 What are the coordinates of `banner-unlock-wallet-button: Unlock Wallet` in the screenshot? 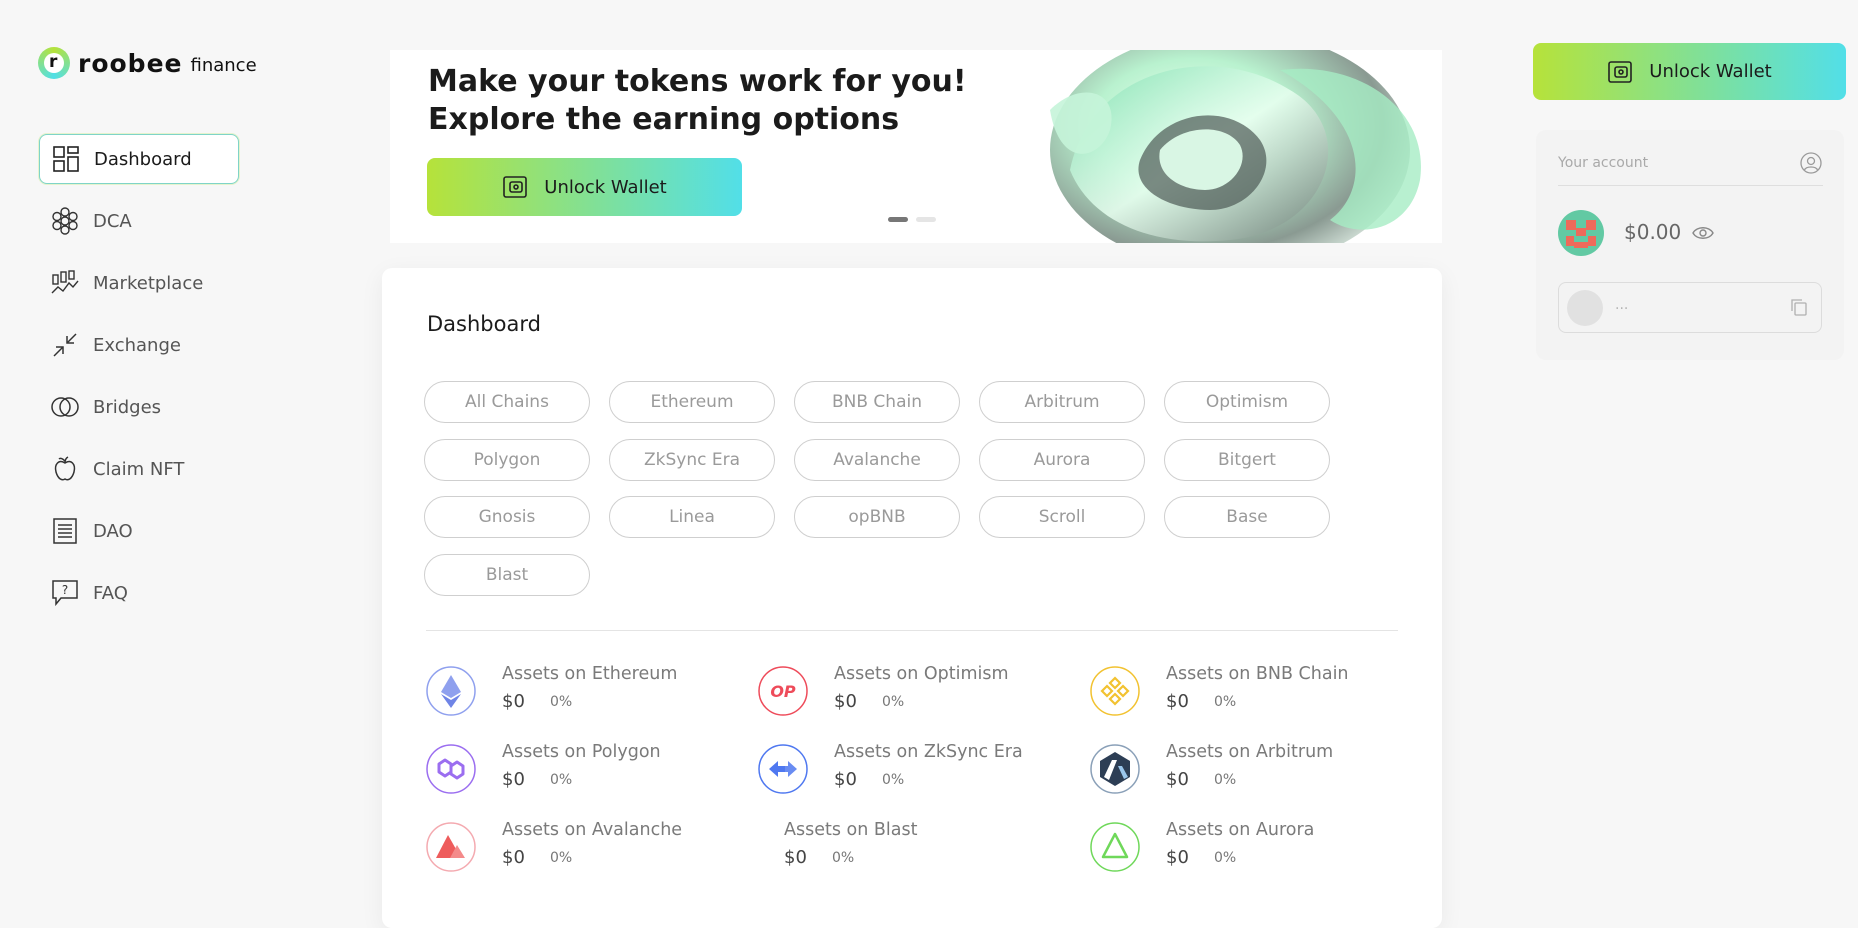 It's located at (584, 187).